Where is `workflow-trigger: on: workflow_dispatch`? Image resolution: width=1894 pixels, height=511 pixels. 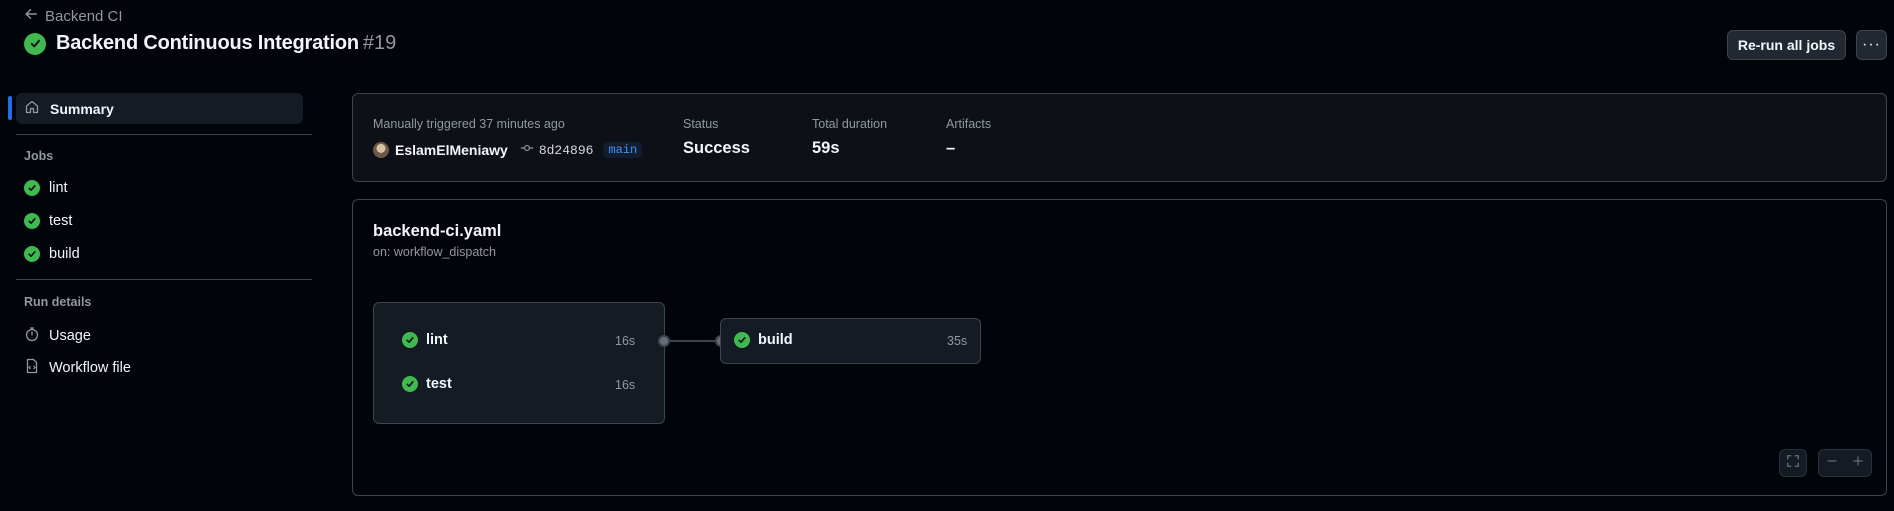 workflow-trigger: on: workflow_dispatch is located at coordinates (434, 252).